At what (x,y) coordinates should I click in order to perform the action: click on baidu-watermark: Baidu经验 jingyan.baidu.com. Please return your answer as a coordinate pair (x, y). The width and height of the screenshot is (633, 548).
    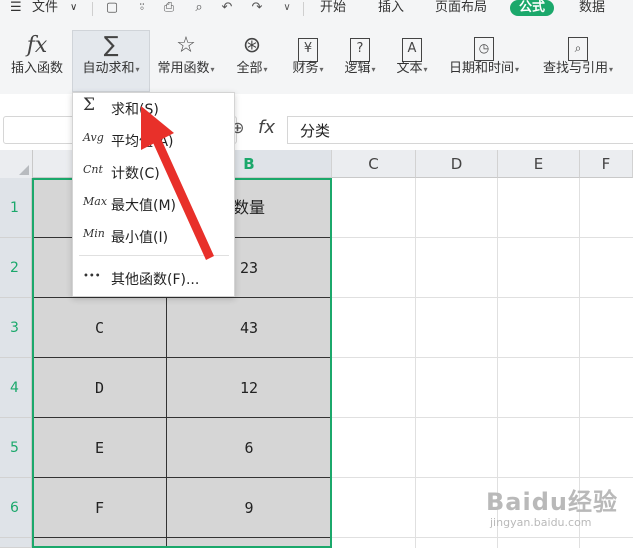
    Looking at the image, I should click on (556, 507).